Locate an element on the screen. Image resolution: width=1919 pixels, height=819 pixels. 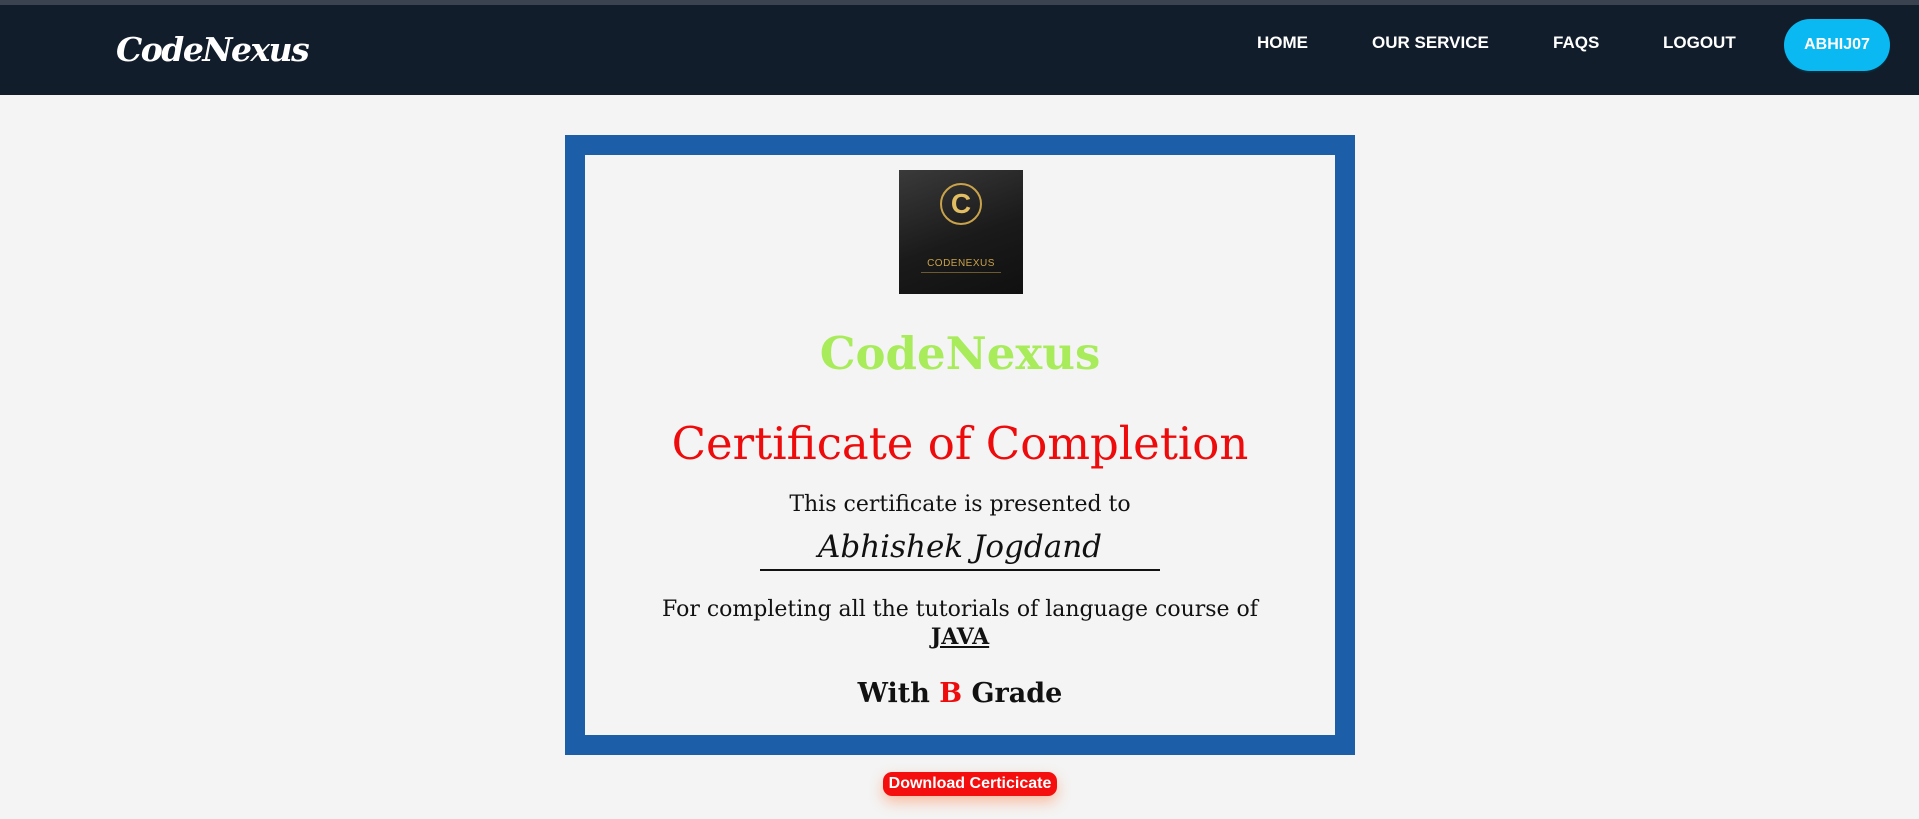
certificate-brand: CodeNexus is located at coordinates (960, 353).